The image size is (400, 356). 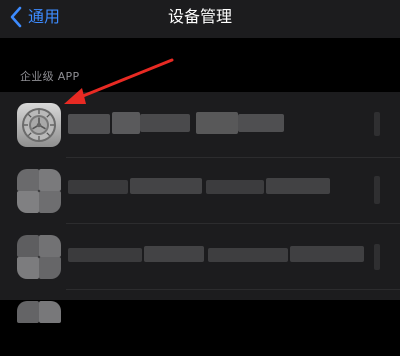 I want to click on page-title: 设备管理, so click(x=199, y=16).